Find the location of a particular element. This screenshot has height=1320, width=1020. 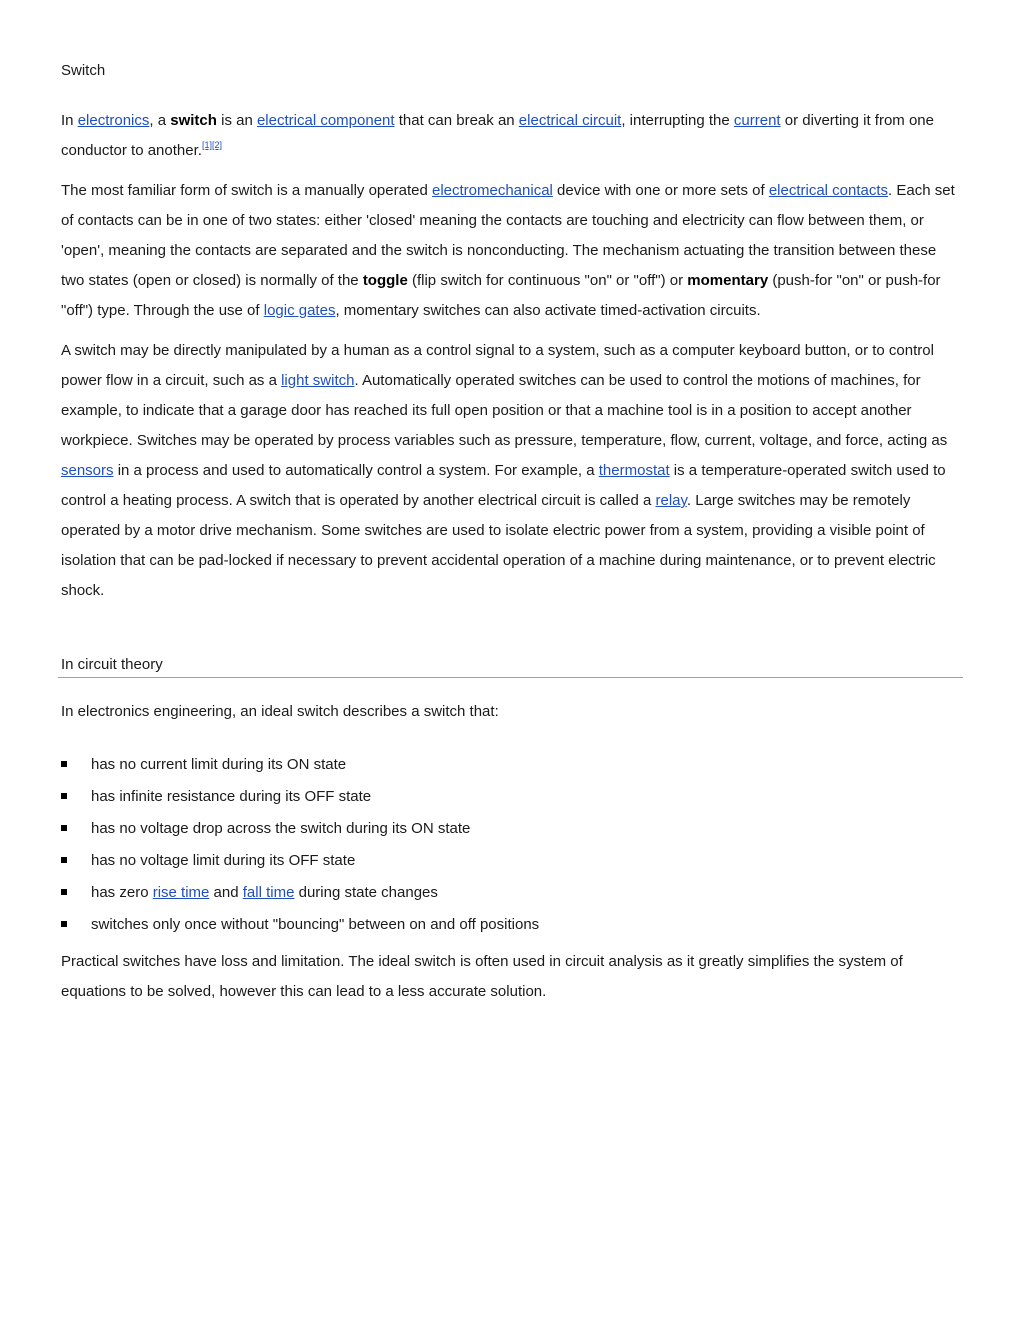

link-electronics: electronics is located at coordinates (114, 120).